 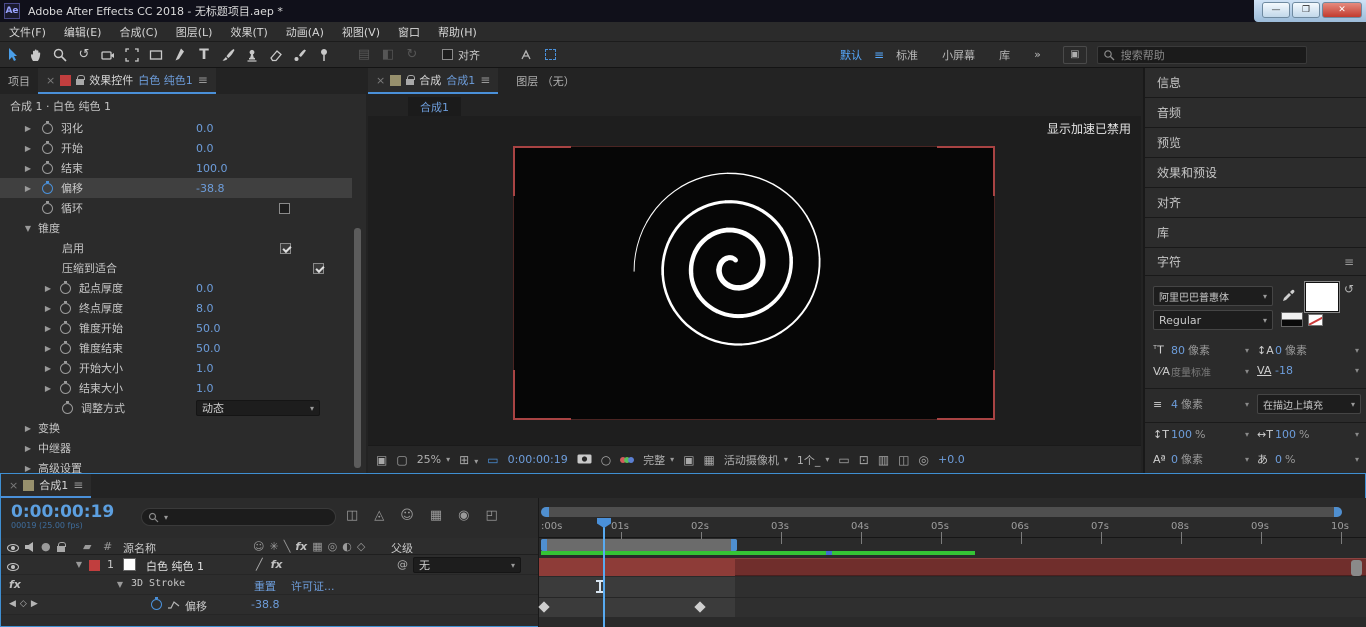 What do you see at coordinates (175, 566) in the screenshot?
I see `layer-name: 白色 纯色 1` at bounding box center [175, 566].